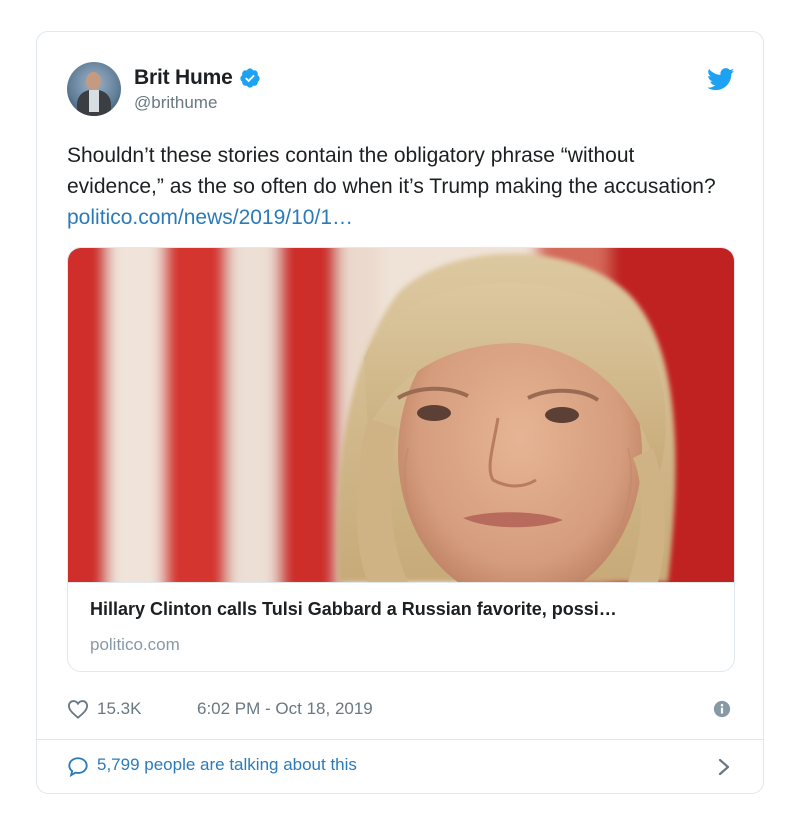 This screenshot has height=829, width=800. What do you see at coordinates (249, 78) in the screenshot?
I see `verified-badge-icon` at bounding box center [249, 78].